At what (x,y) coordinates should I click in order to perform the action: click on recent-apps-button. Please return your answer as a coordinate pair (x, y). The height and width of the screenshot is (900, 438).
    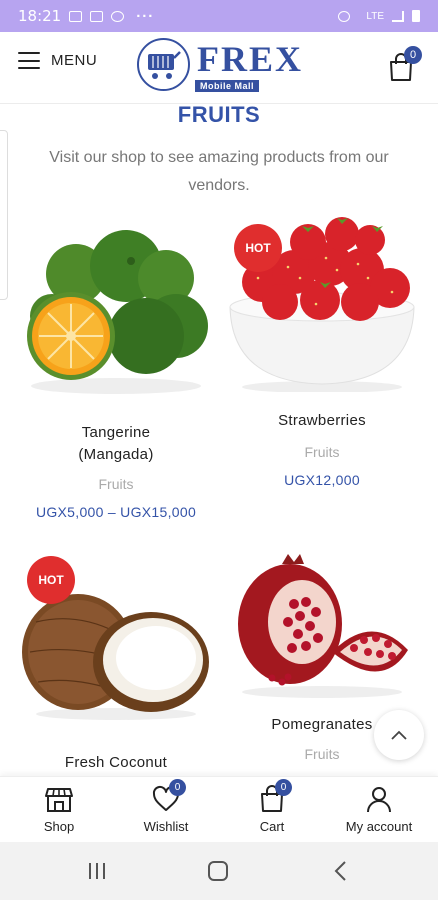
    Looking at the image, I should click on (97, 871).